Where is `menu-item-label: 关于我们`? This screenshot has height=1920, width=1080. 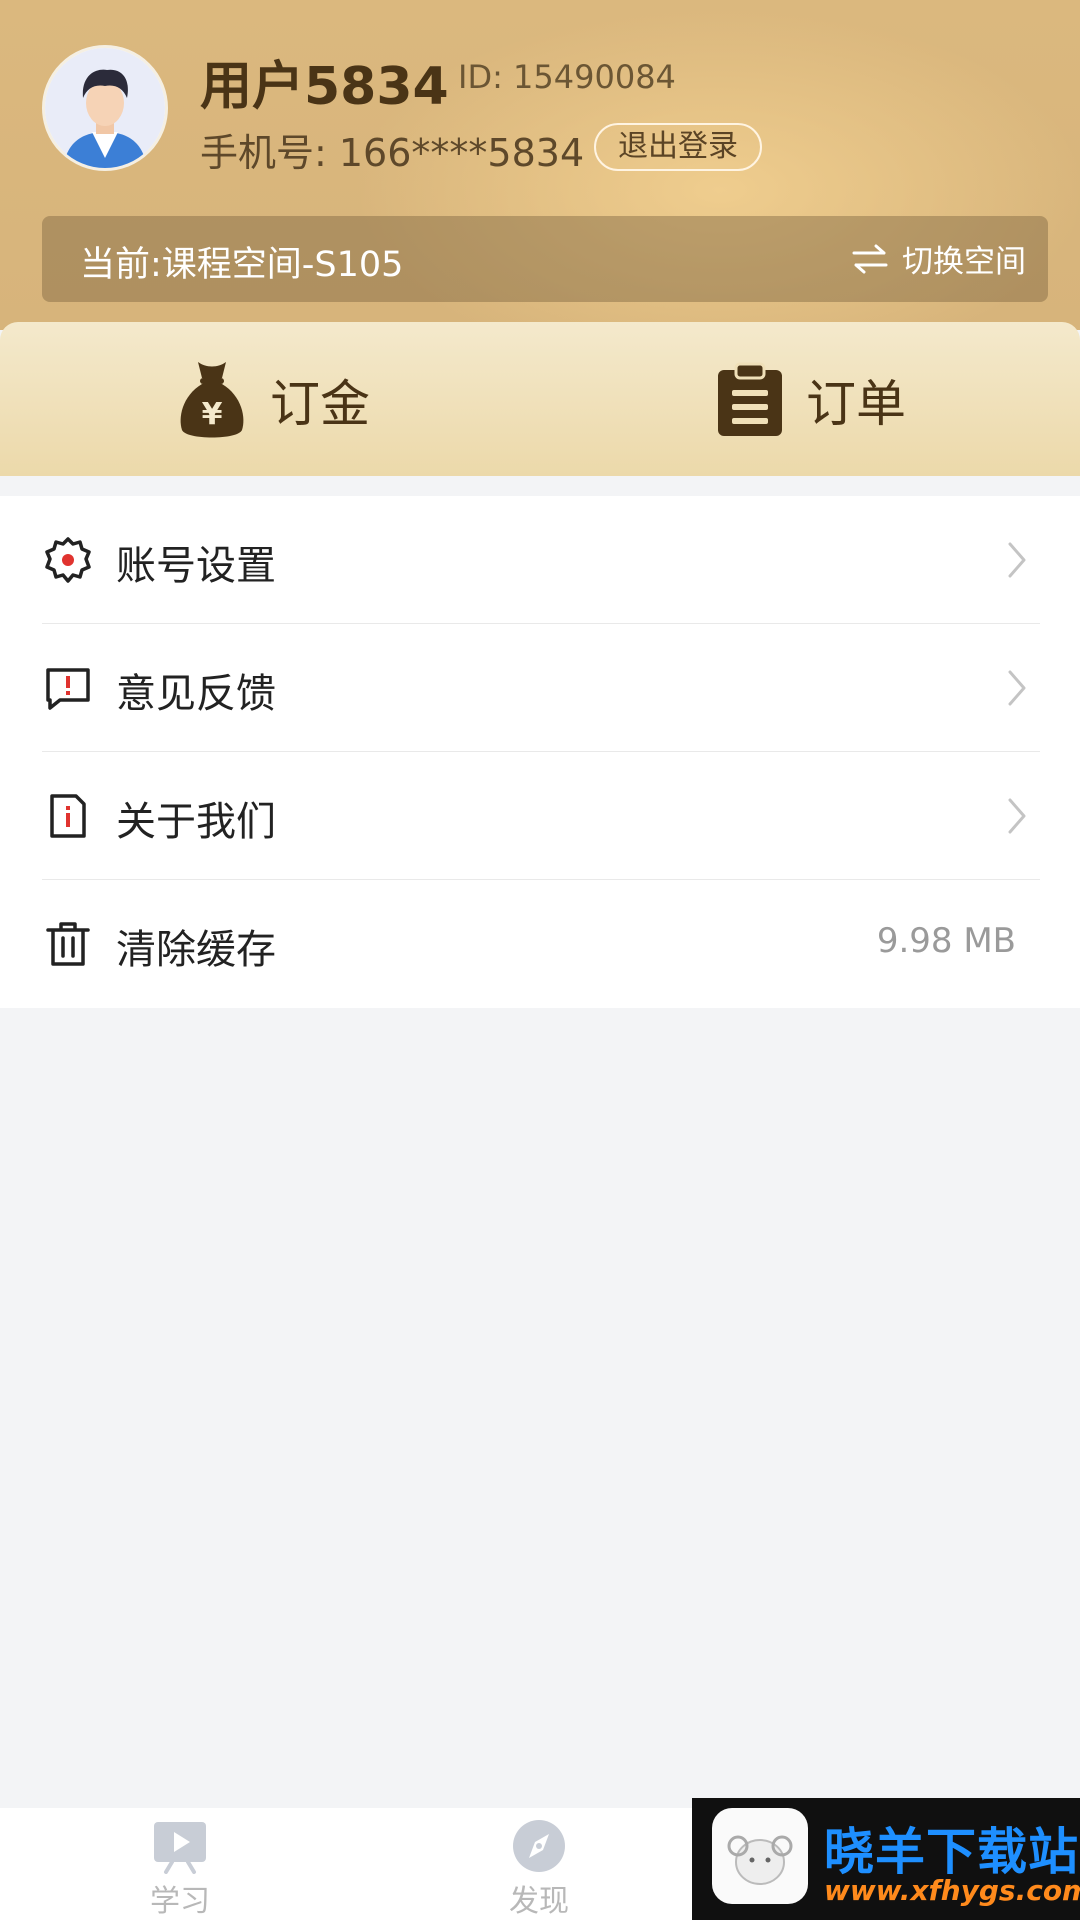
menu-item-label: 关于我们 is located at coordinates (196, 822).